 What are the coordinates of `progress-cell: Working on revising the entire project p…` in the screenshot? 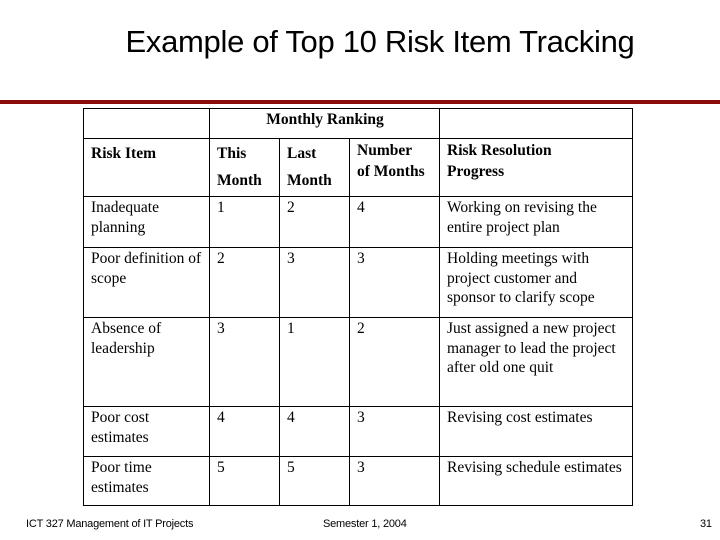 It's located at (536, 222).